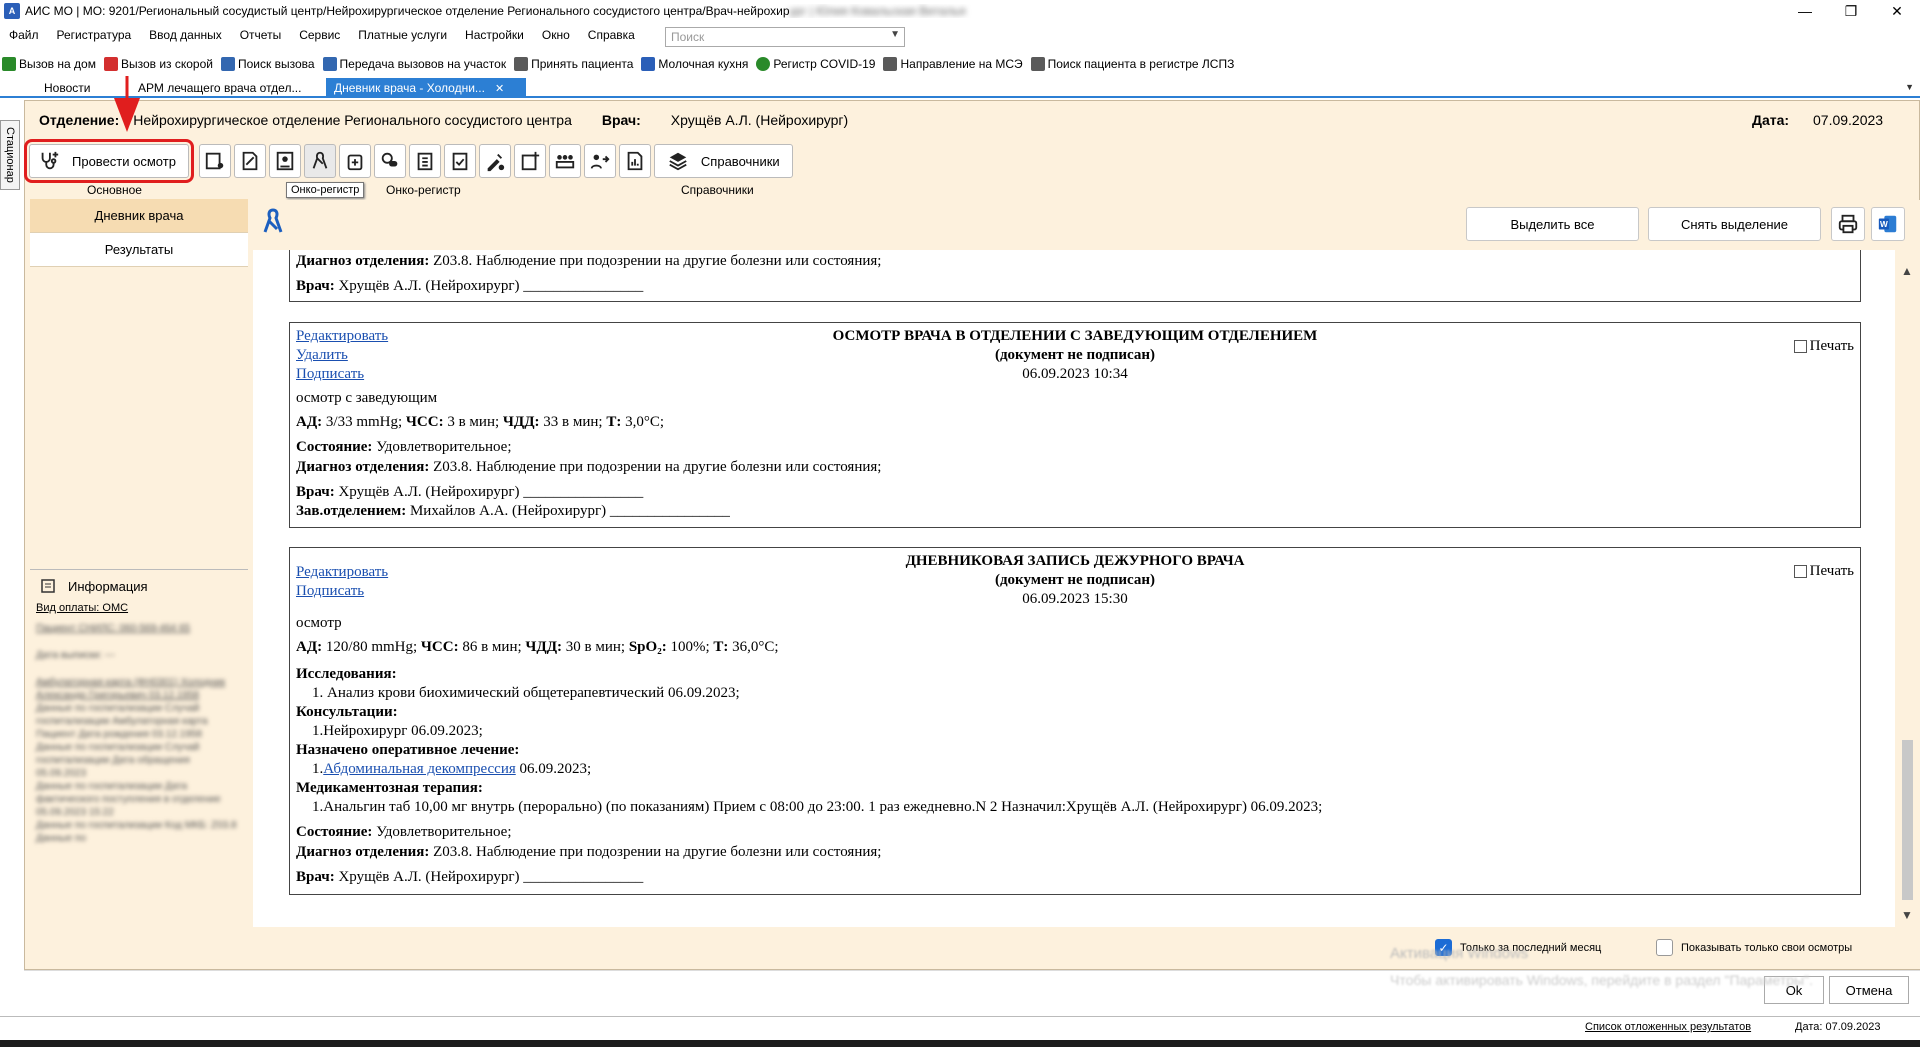 The height and width of the screenshot is (1047, 1920). What do you see at coordinates (12, 11) in the screenshot?
I see `app-icon: А` at bounding box center [12, 11].